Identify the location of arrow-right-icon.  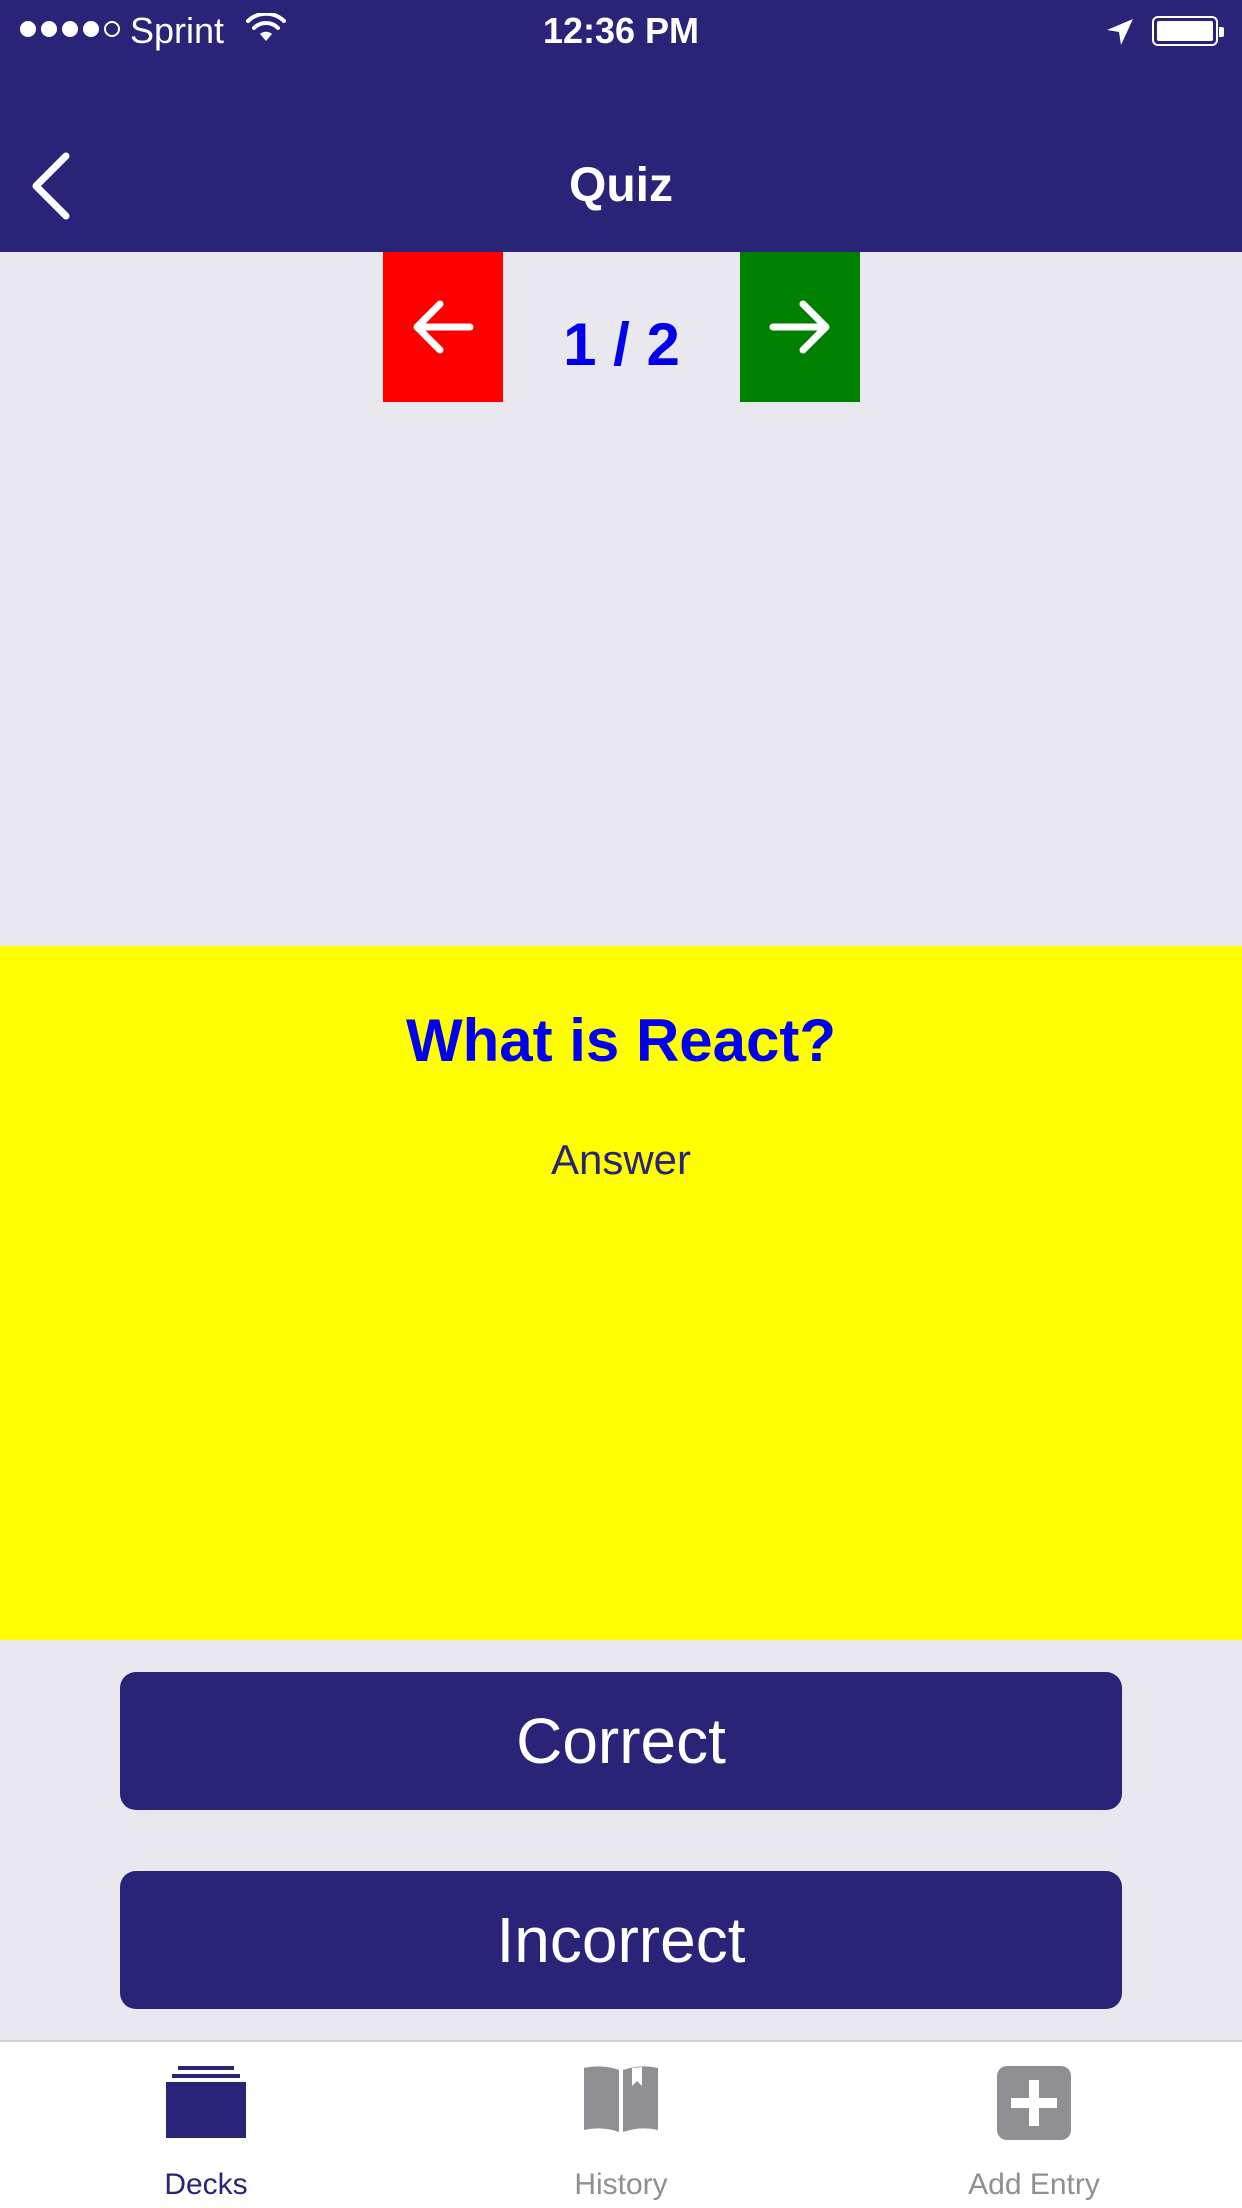
(799, 327).